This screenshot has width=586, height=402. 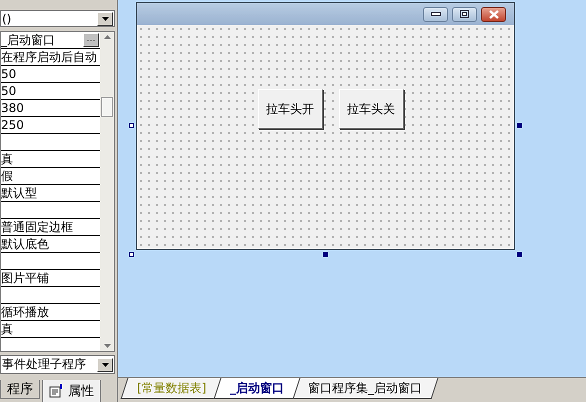 I want to click on property-value: _启动窗口 ···, so click(x=50, y=41).